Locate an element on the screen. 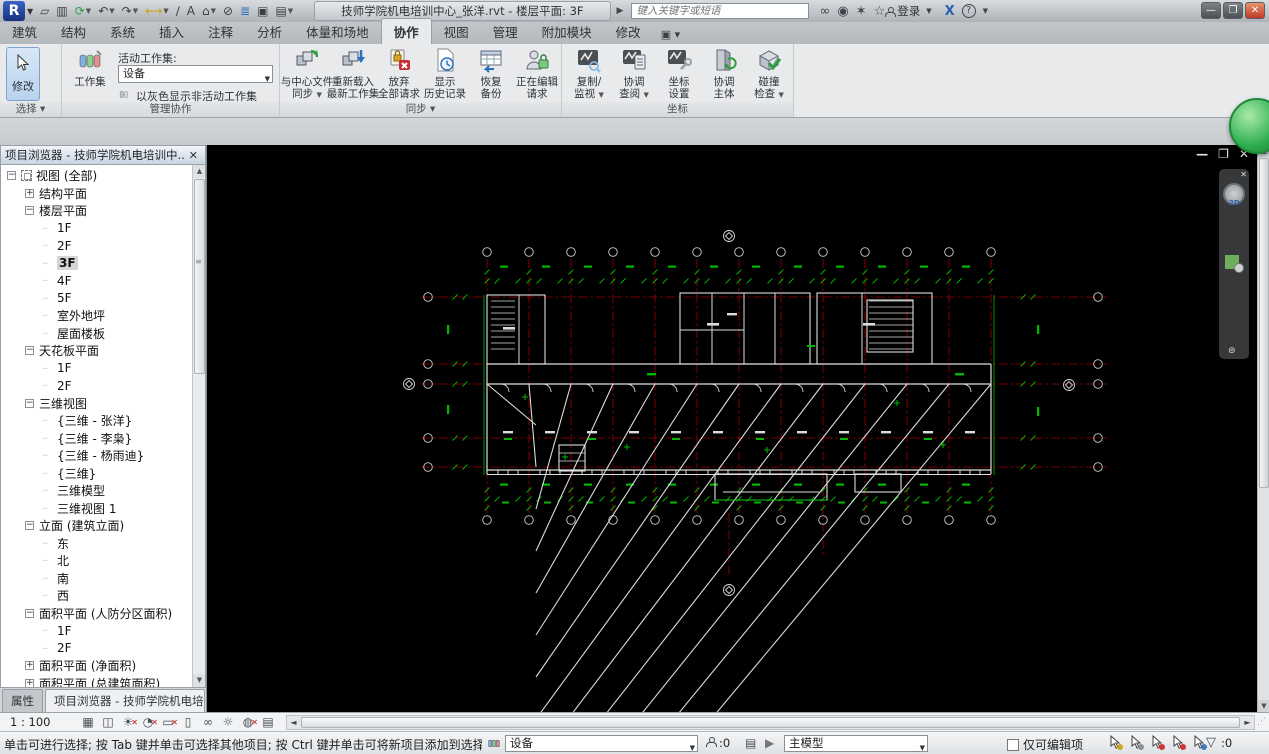  worksets-button: 工作集 is located at coordinates (90, 74).